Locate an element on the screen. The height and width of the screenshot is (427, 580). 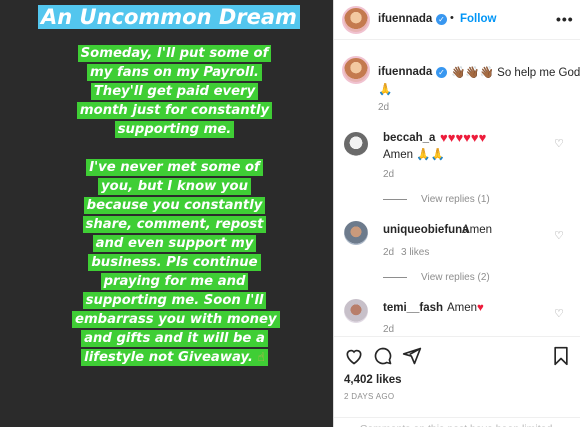
comments-limited-notice: Comments on this post have been limited. is located at coordinates (457, 422).